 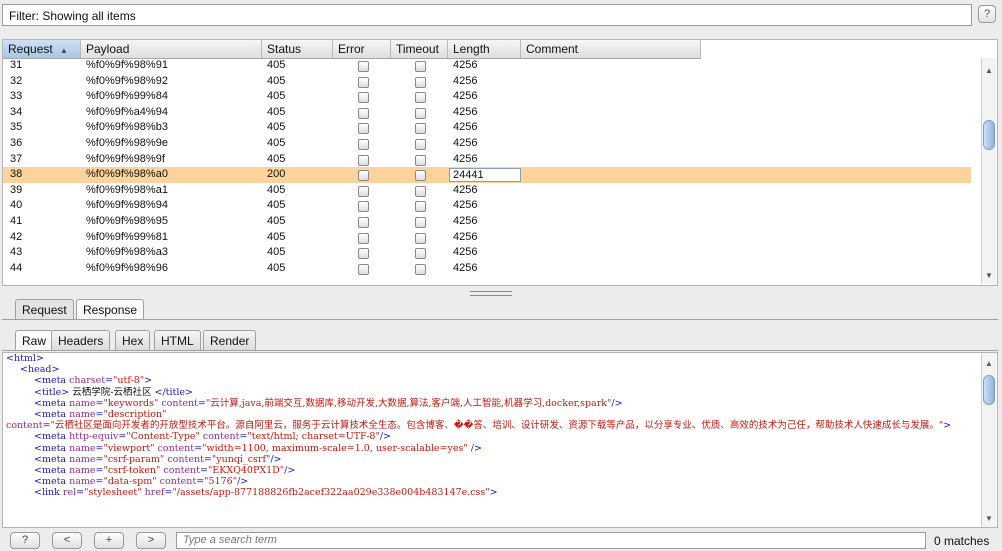 What do you see at coordinates (81, 340) in the screenshot?
I see `tab-headers: Headers` at bounding box center [81, 340].